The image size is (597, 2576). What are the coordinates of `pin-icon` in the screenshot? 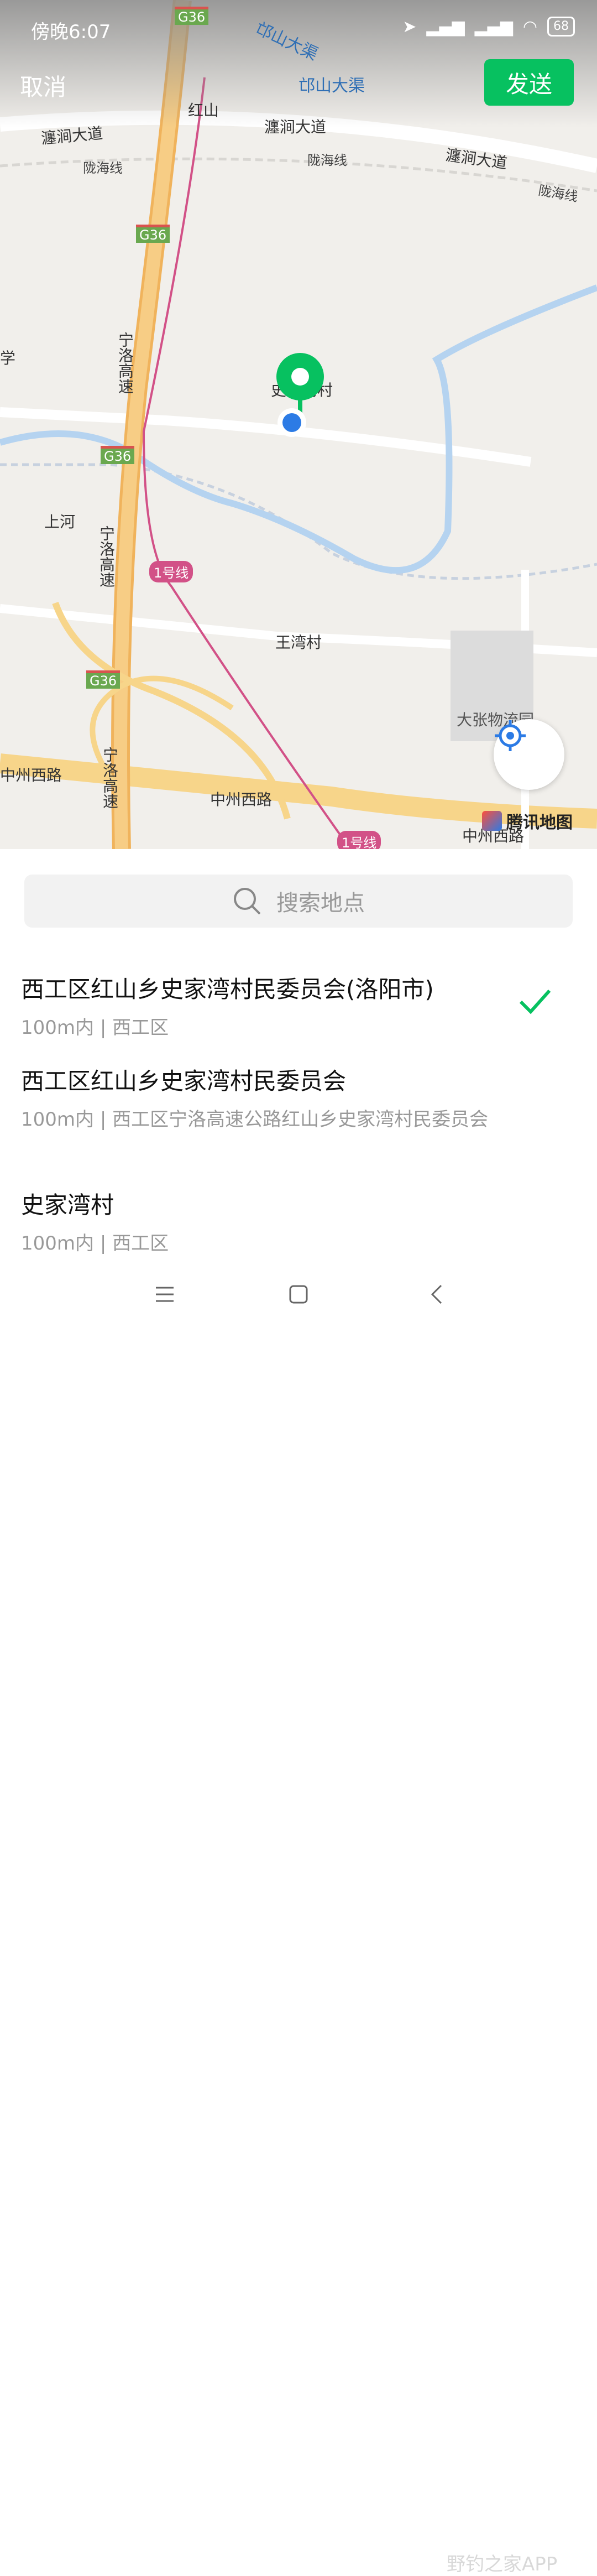 It's located at (300, 395).